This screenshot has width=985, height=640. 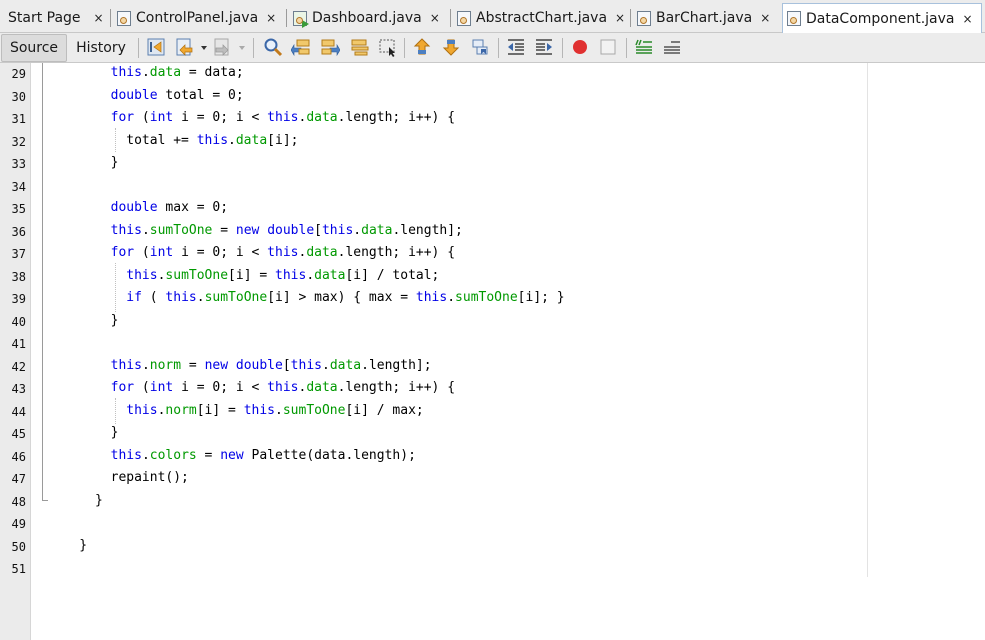 I want to click on code-line: repaint();, so click(x=118, y=477).